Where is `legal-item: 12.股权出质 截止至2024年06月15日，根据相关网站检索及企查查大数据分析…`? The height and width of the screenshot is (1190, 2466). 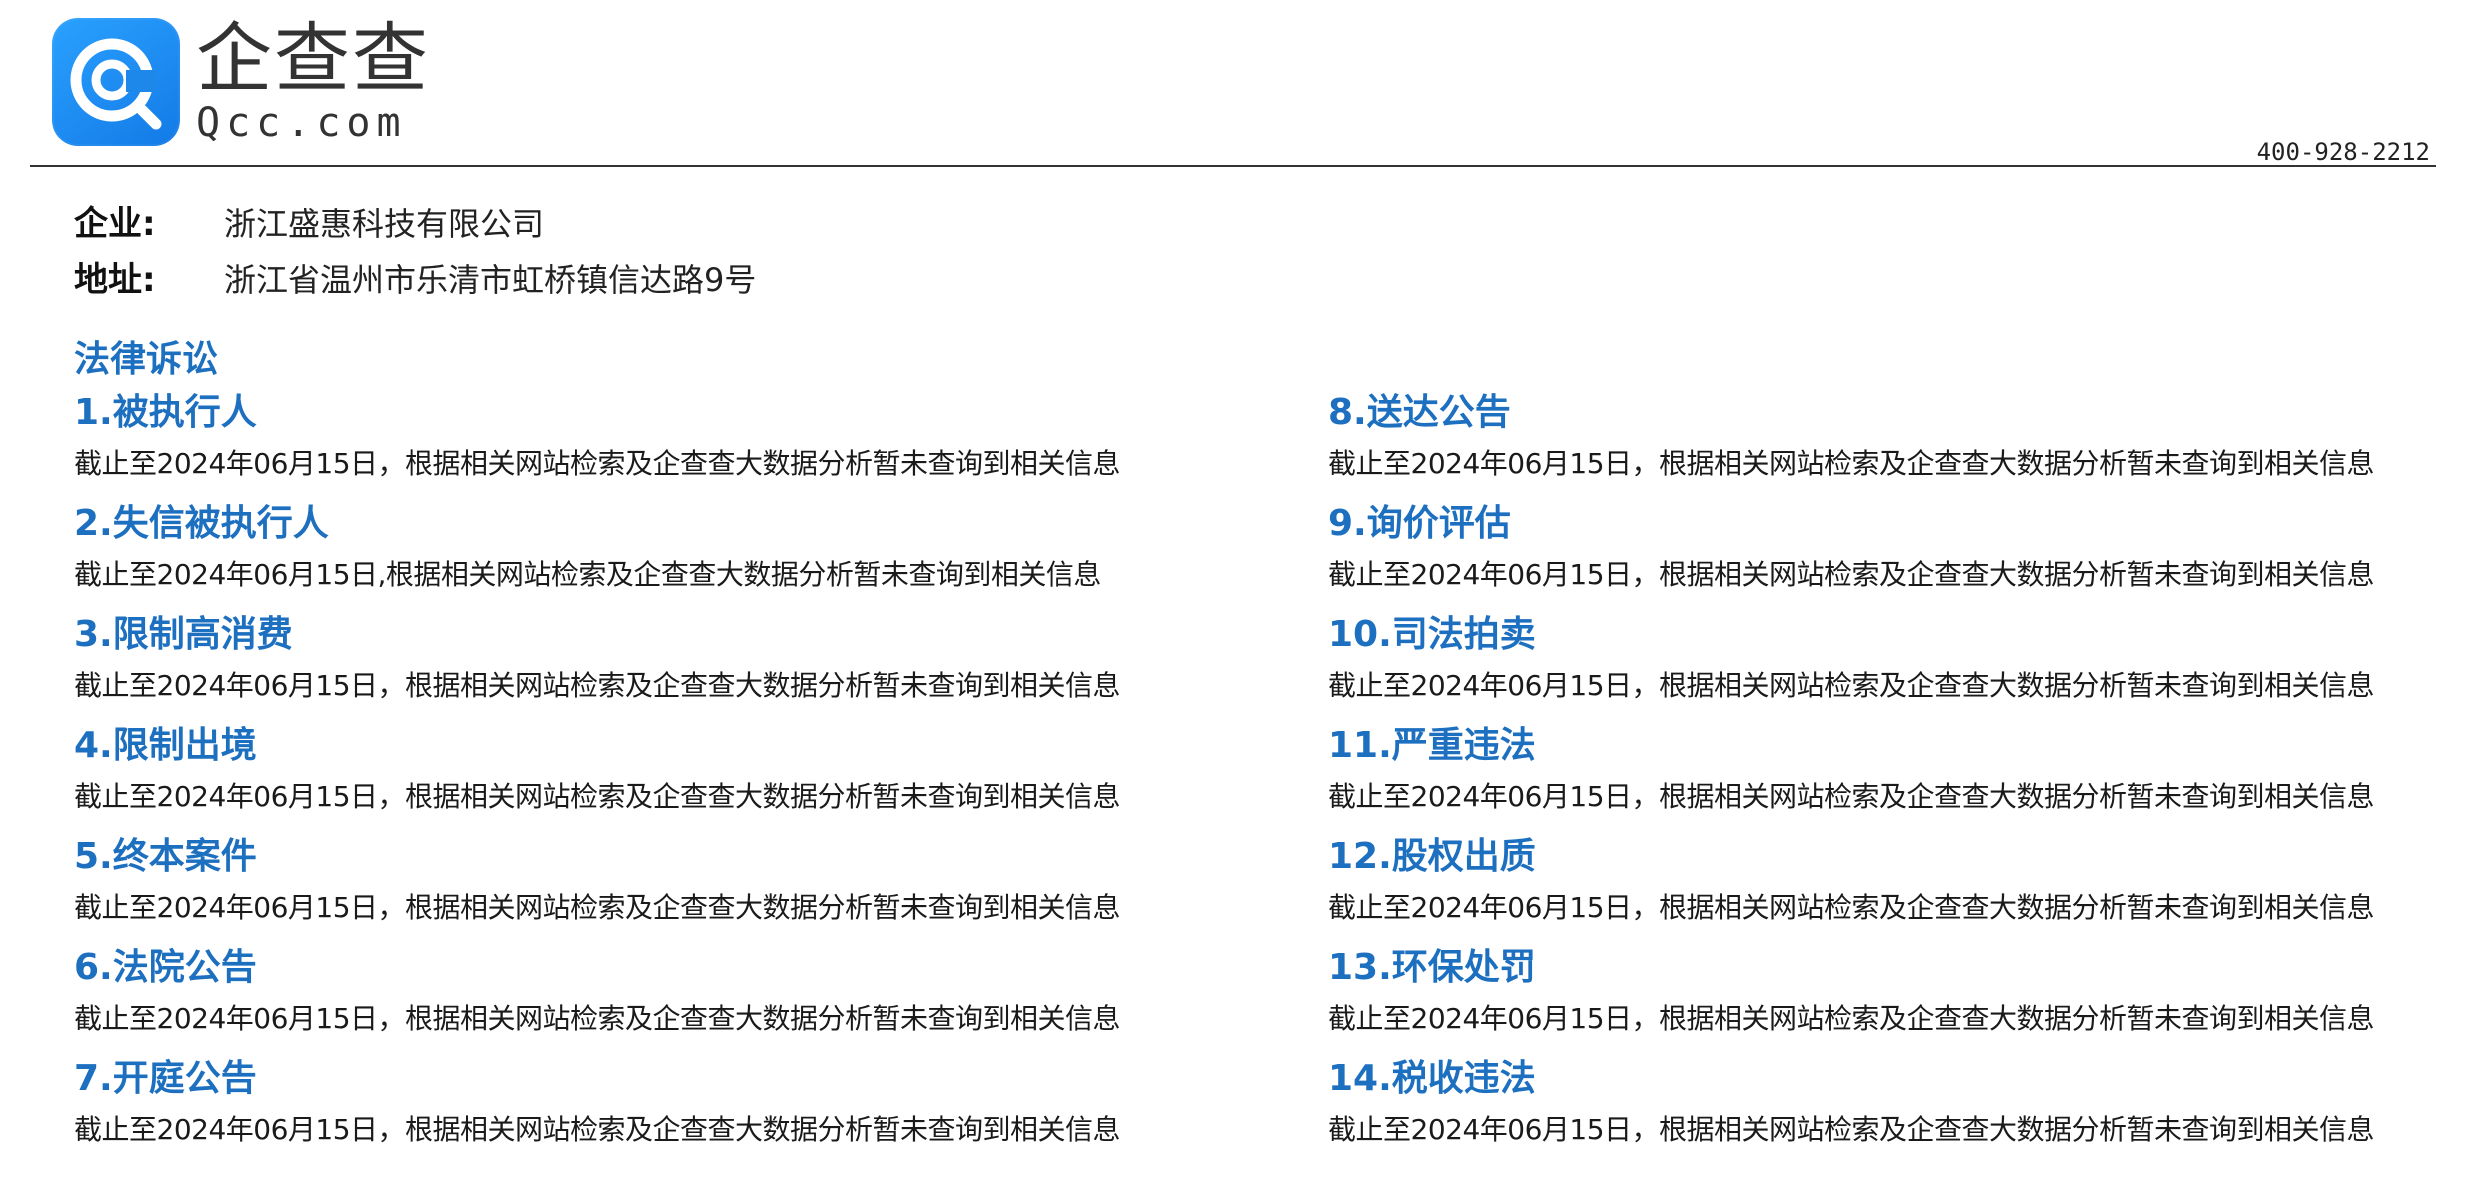 legal-item: 12.股权出质 截止至2024年06月15日，根据相关网站检索及企查查大数据分析… is located at coordinates (1897, 887).